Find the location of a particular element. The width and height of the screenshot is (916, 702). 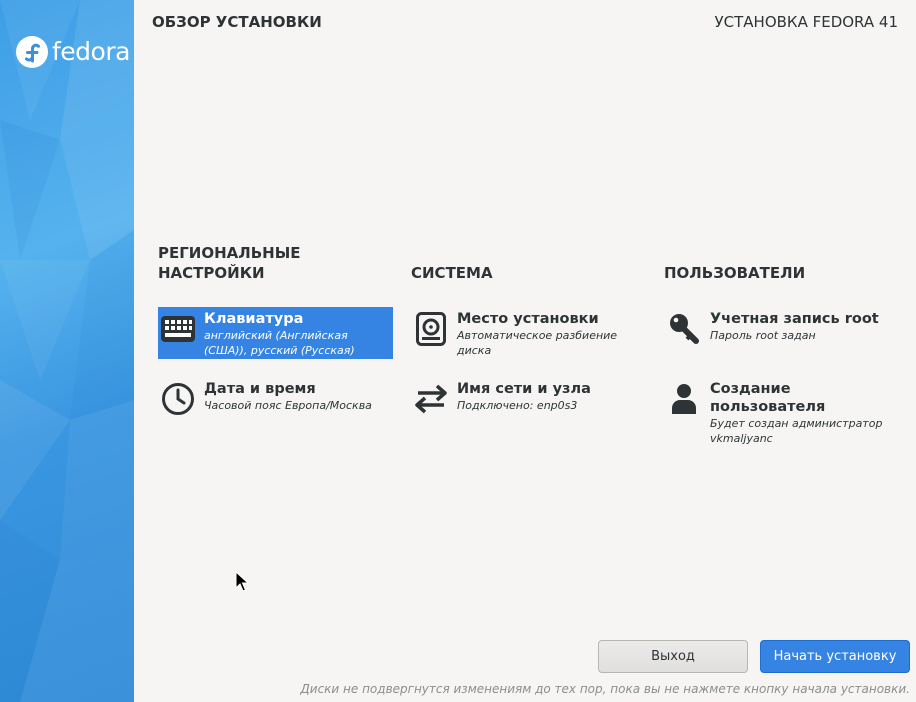

sidebar: fedora is located at coordinates (67, 351).